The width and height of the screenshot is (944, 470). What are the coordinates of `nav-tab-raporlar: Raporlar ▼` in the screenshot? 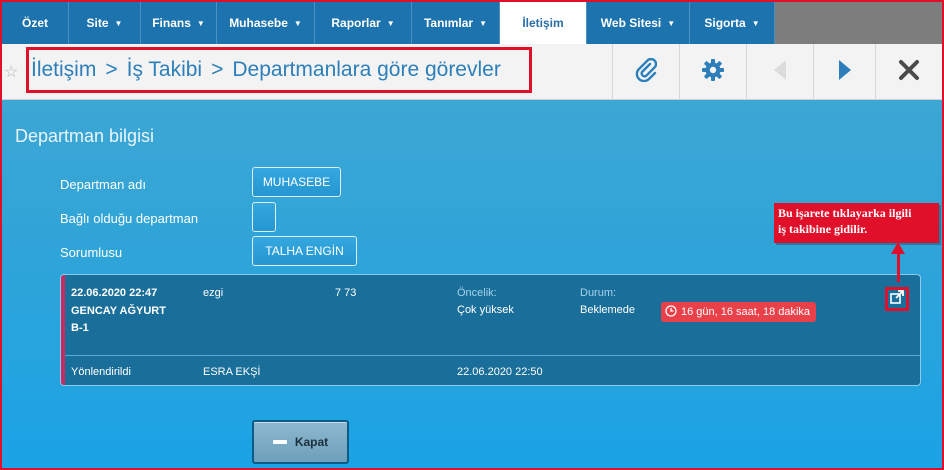 It's located at (363, 23).